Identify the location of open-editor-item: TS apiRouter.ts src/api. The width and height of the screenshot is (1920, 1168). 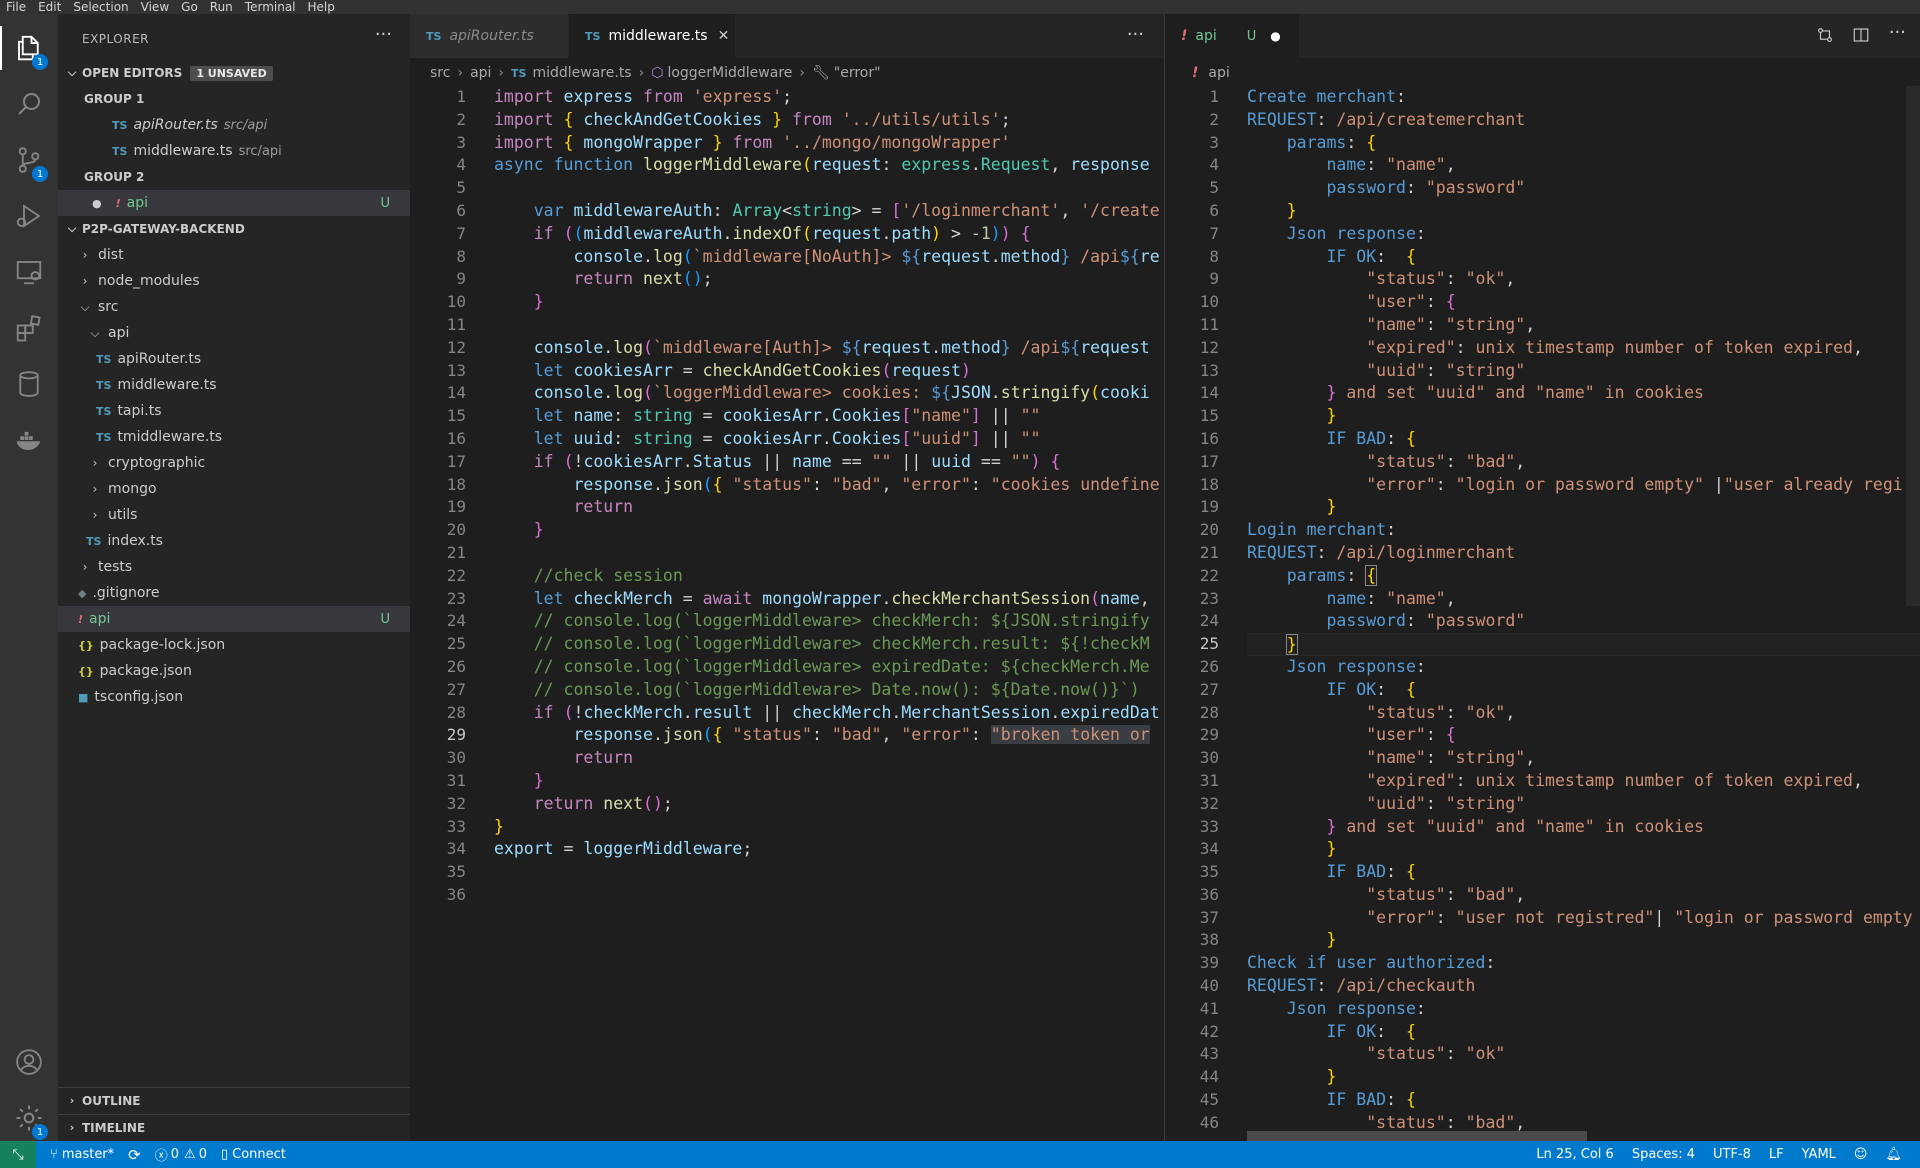
(234, 125).